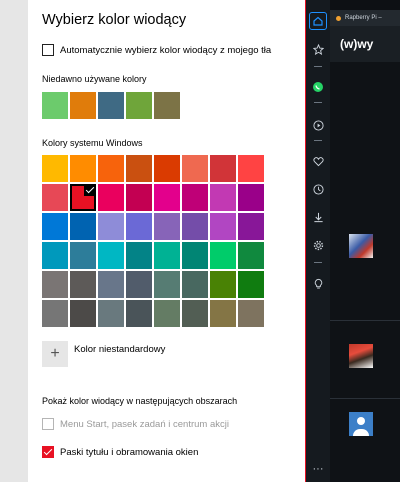  I want to click on tab-title: Rapberry Pi –, so click(363, 18).